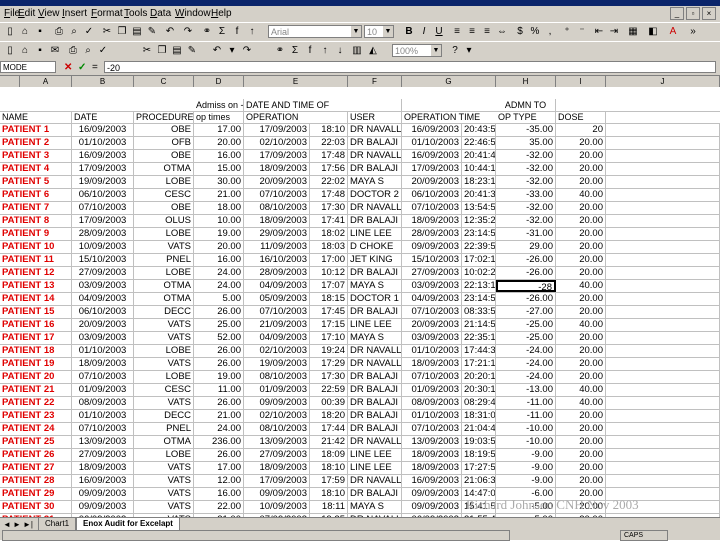 This screenshot has width=720, height=541. Describe the element at coordinates (526, 416) in the screenshot. I see `cell-i: -11.00` at that location.